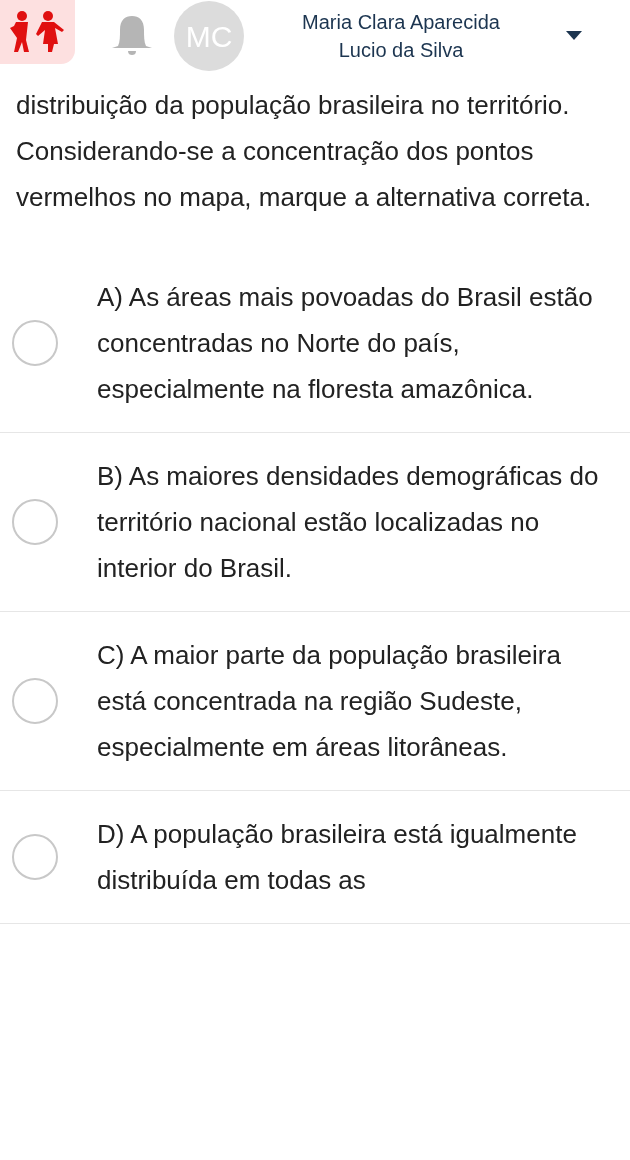 This screenshot has width=630, height=1160. What do you see at coordinates (574, 36) in the screenshot?
I see `dropdown-caret-icon` at bounding box center [574, 36].